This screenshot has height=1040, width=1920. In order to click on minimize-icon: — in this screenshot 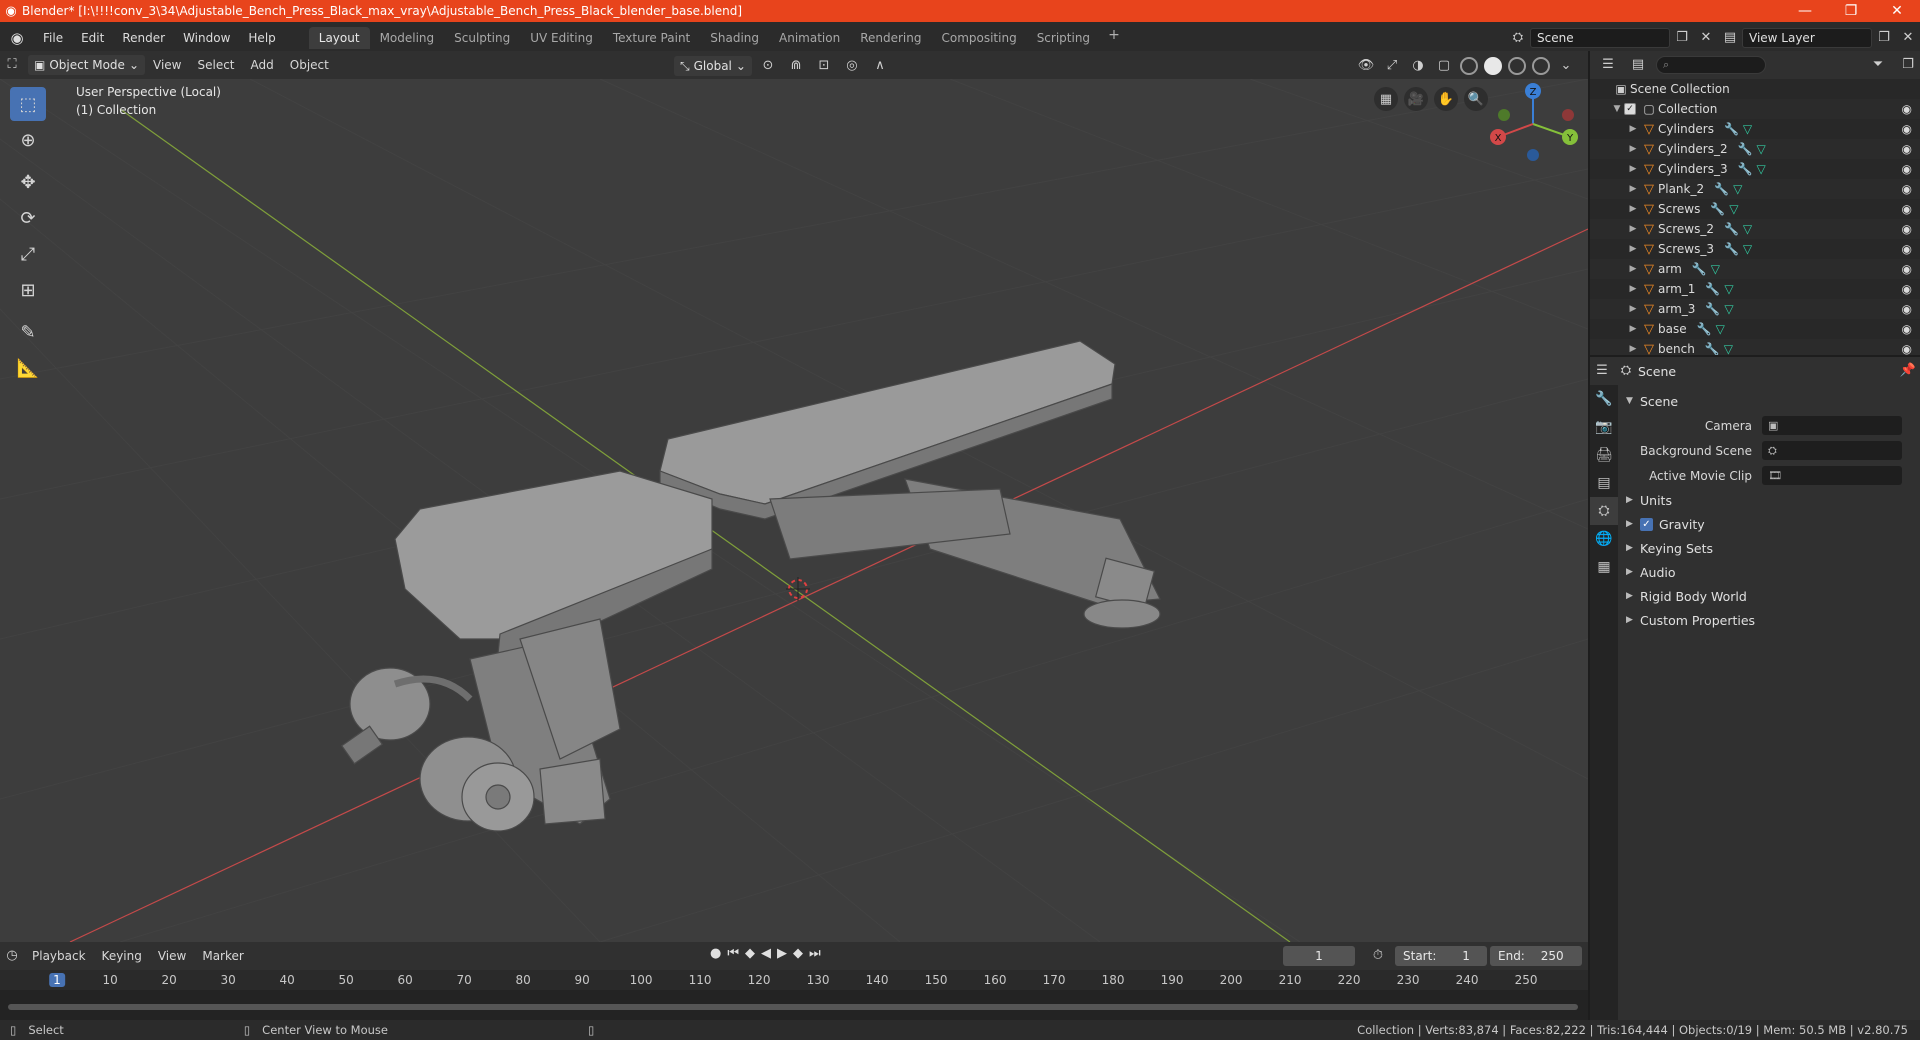, I will do `click(1805, 11)`.